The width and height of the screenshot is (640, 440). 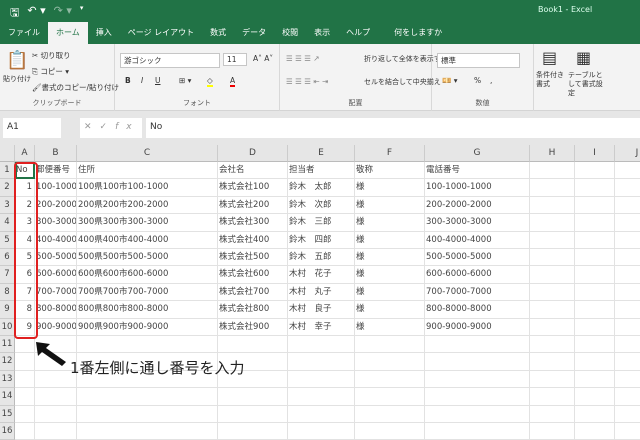 What do you see at coordinates (7, 327) in the screenshot?
I see `row-header-10: 10` at bounding box center [7, 327].